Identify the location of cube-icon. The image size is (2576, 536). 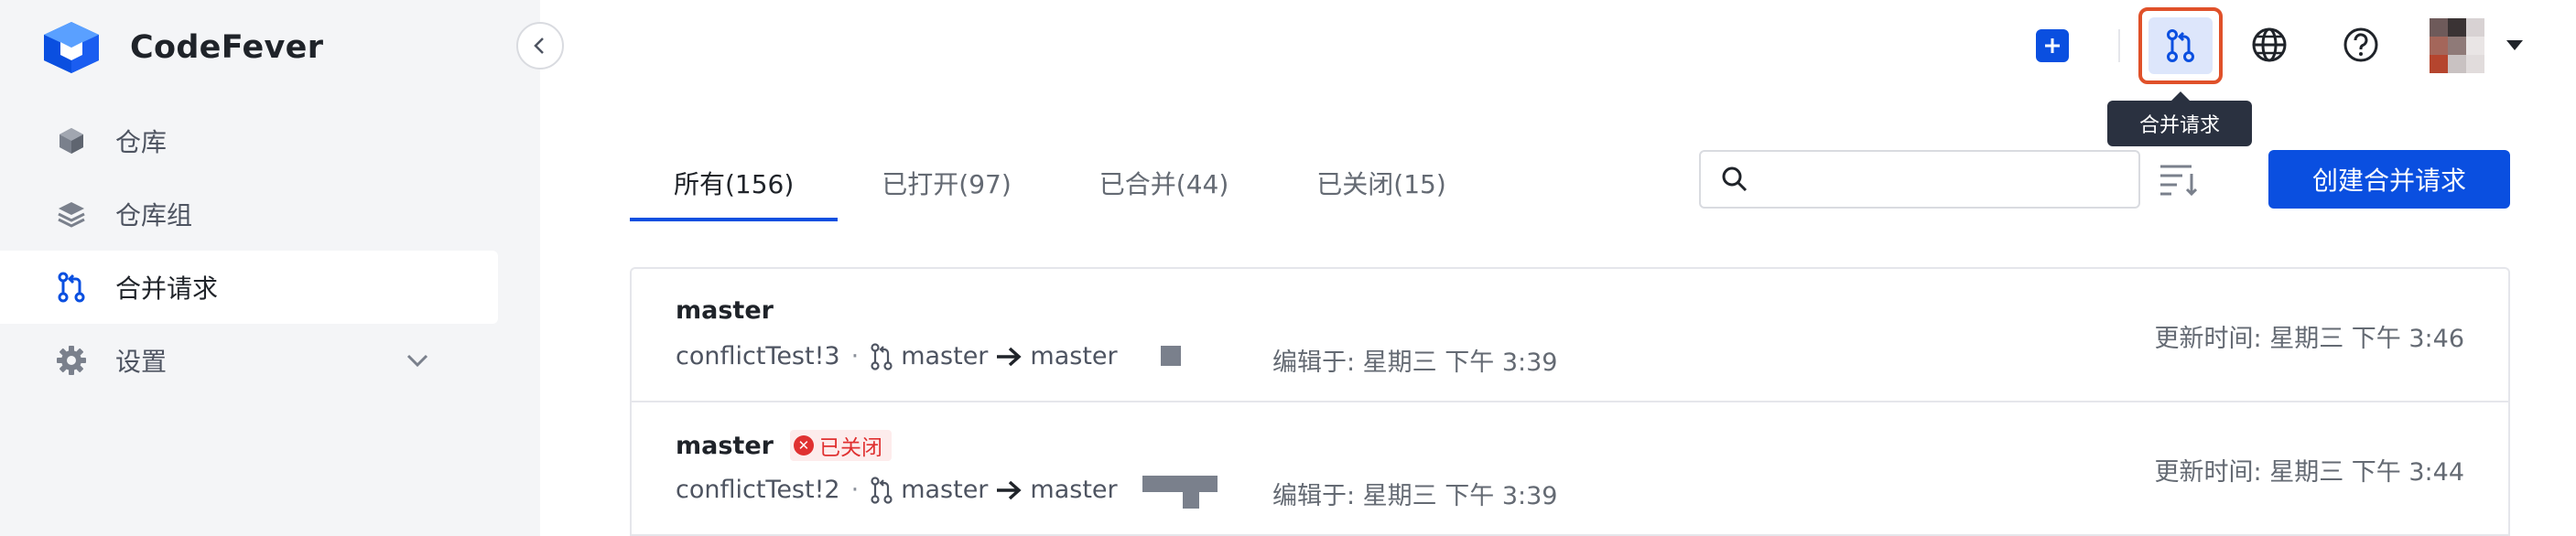
(72, 140).